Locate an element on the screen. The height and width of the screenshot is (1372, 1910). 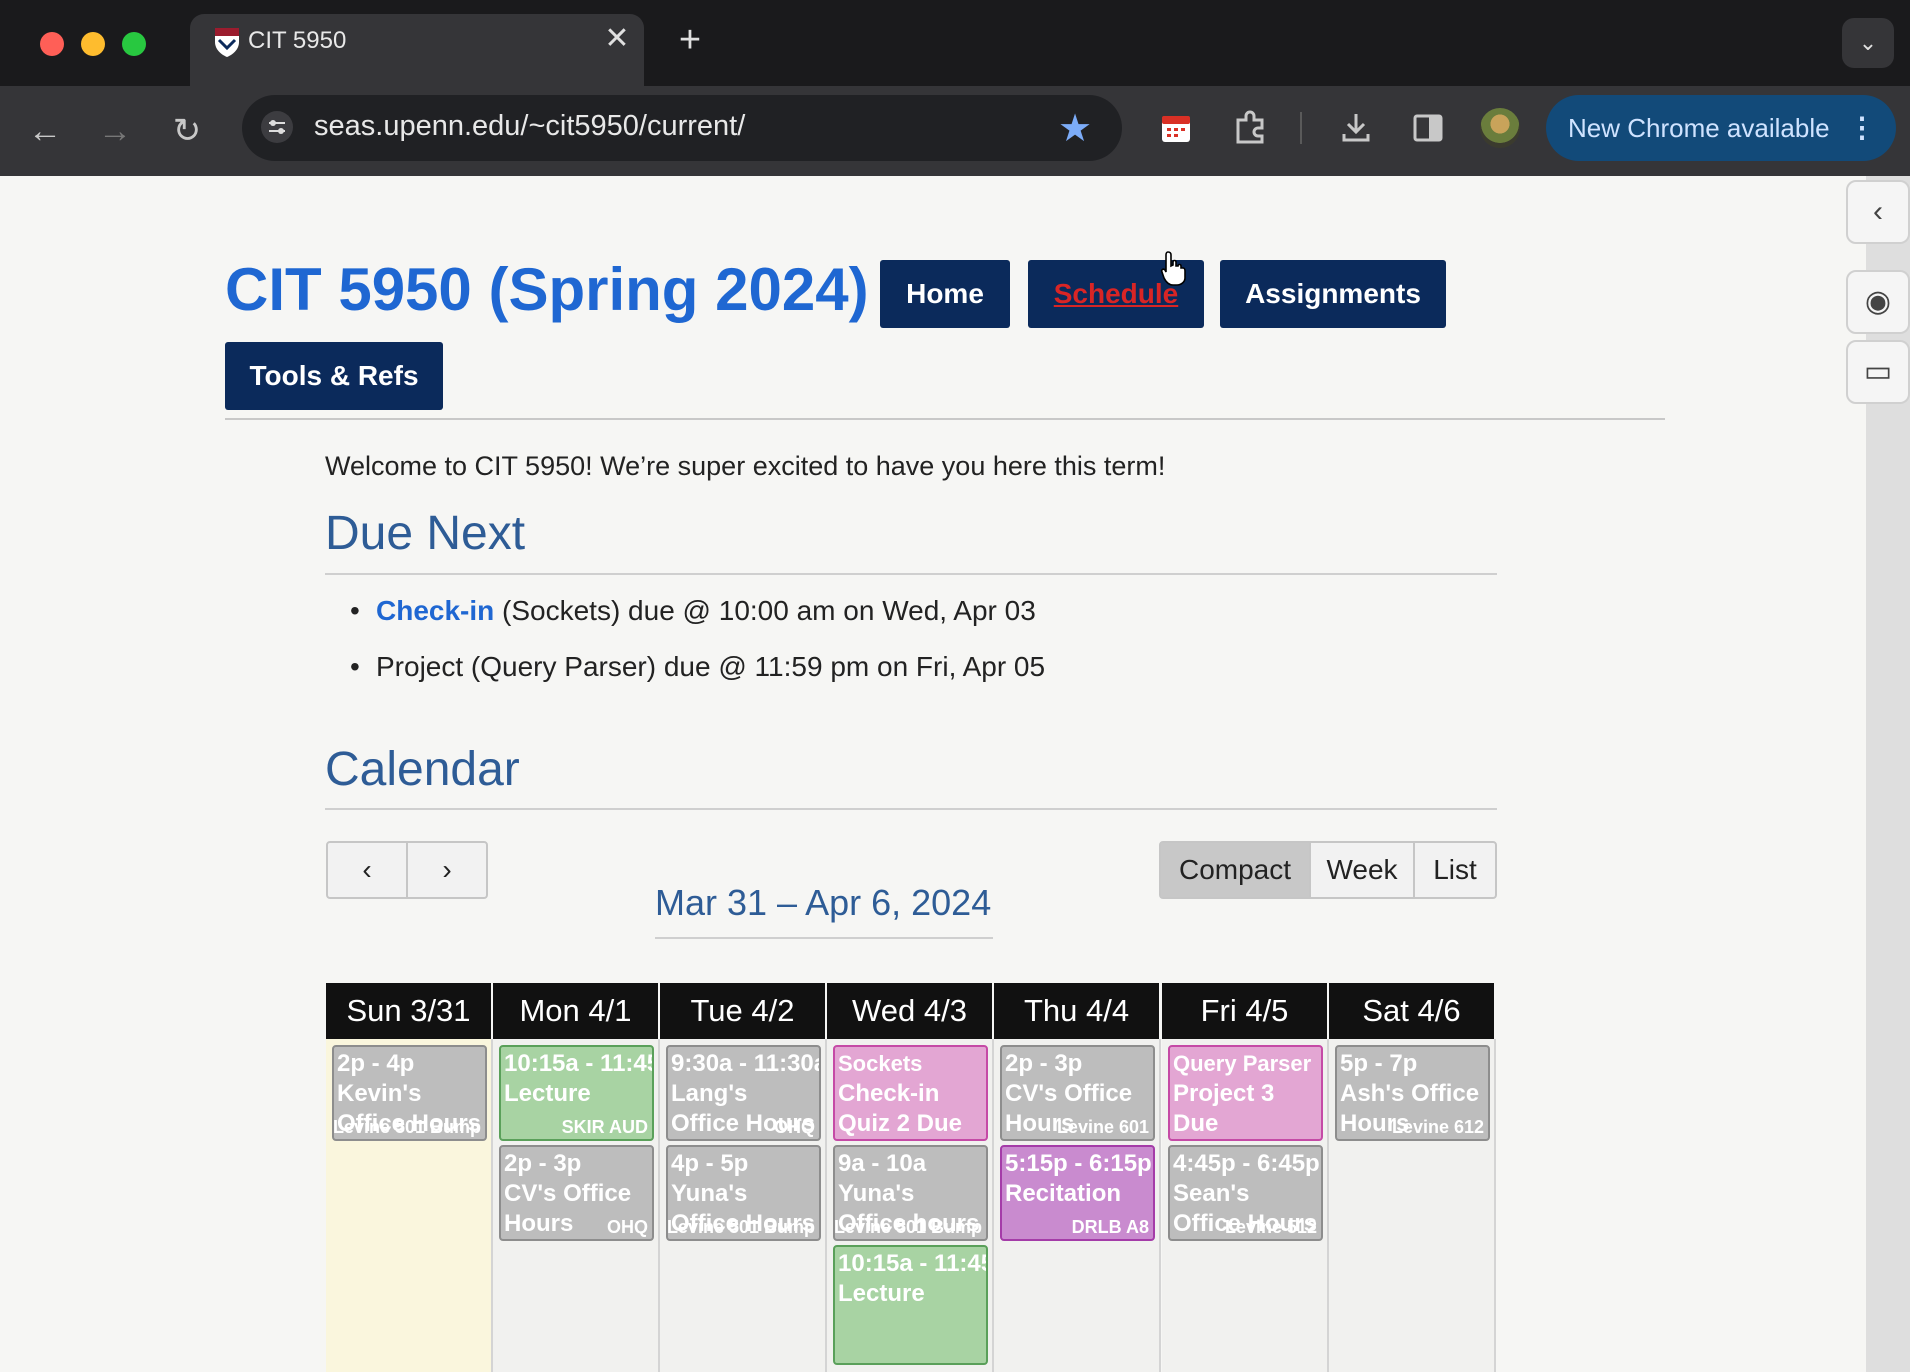
event-time: 4p - 5p is located at coordinates (710, 1163).